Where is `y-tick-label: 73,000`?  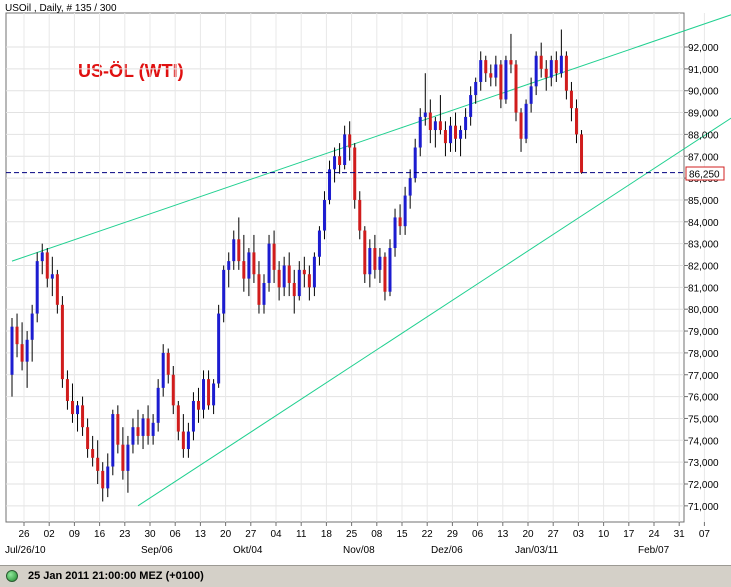 y-tick-label: 73,000 is located at coordinates (703, 463).